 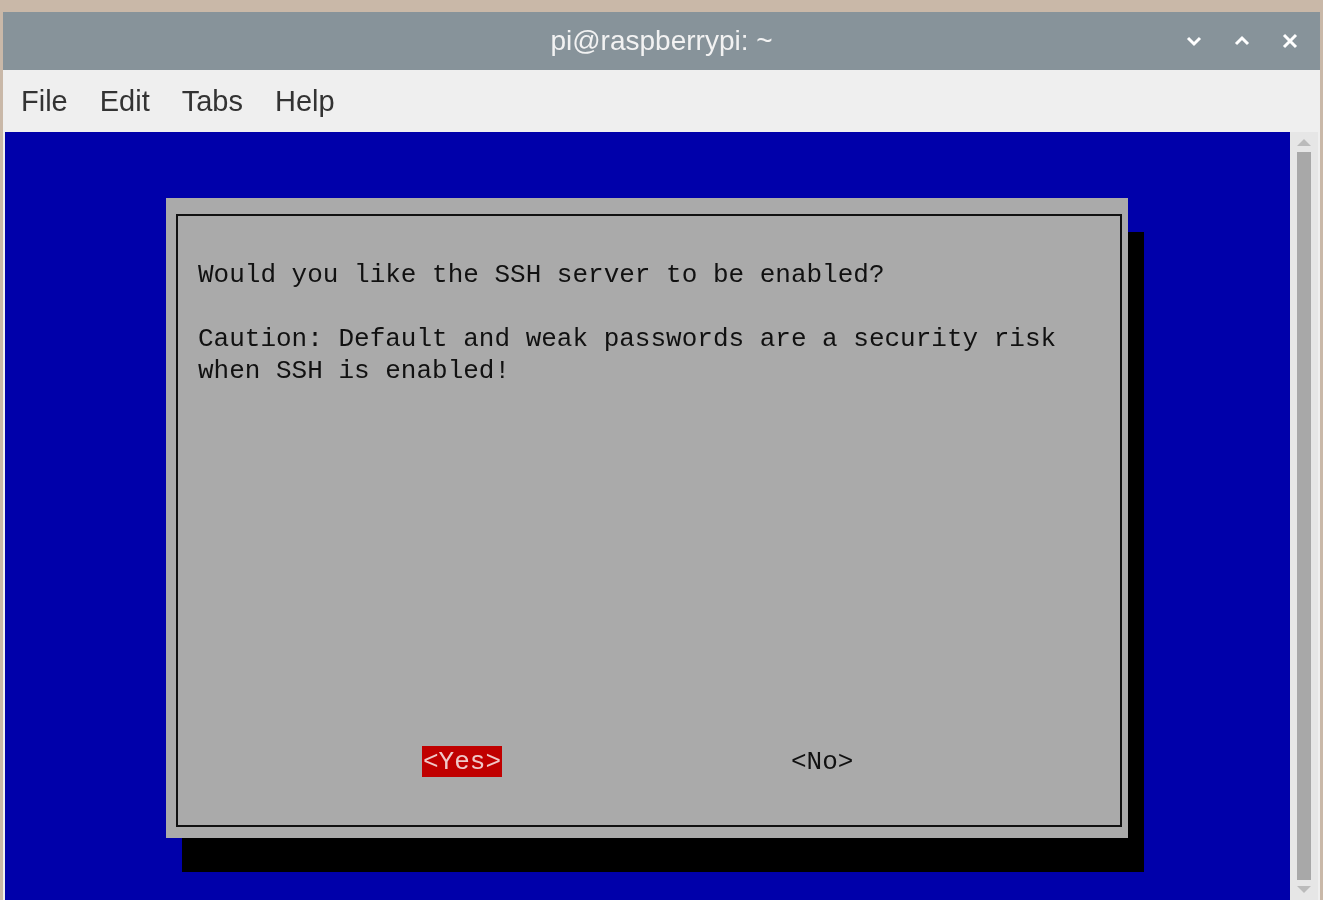 I want to click on close-icon, so click(x=1290, y=41).